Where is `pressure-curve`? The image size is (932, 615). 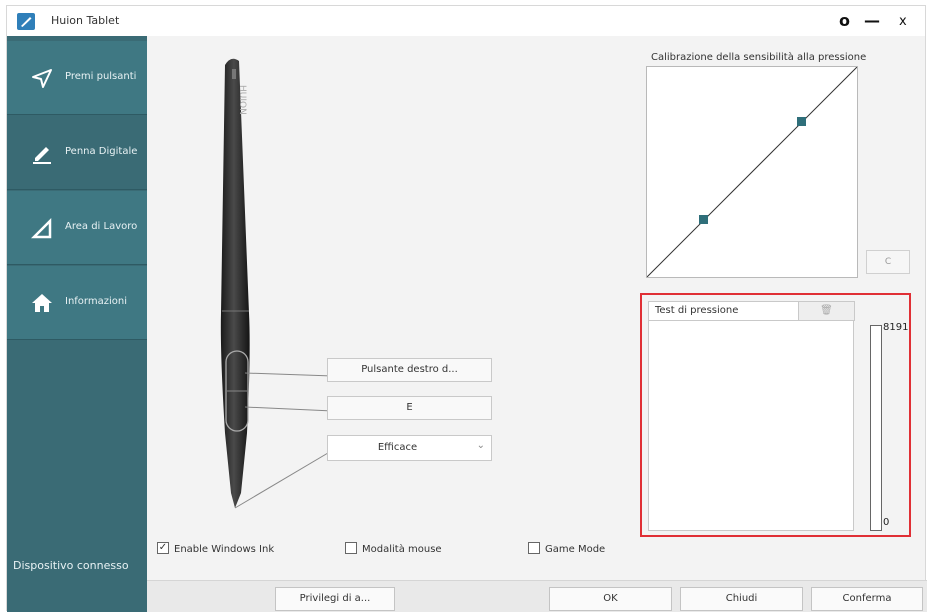 pressure-curve is located at coordinates (752, 172).